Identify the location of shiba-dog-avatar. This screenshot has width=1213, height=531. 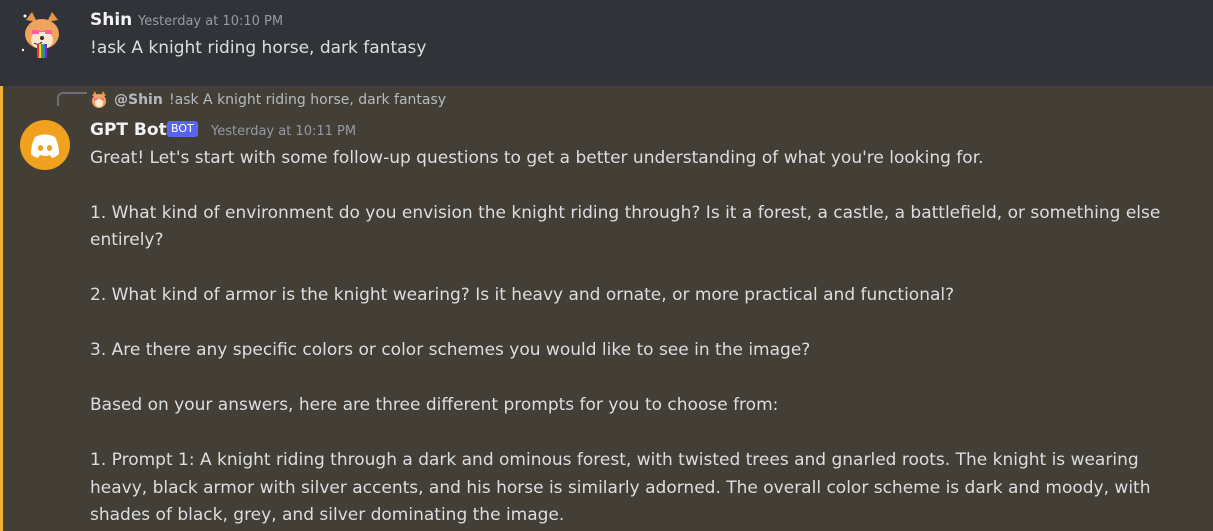
(42, 35).